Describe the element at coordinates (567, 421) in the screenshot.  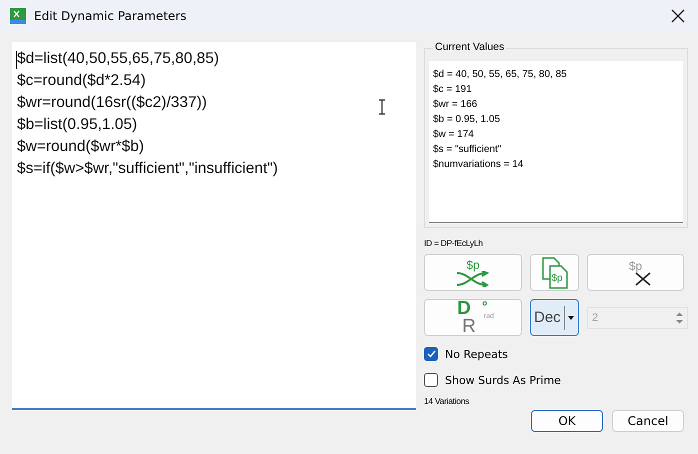
I see `dialog-button: OK` at that location.